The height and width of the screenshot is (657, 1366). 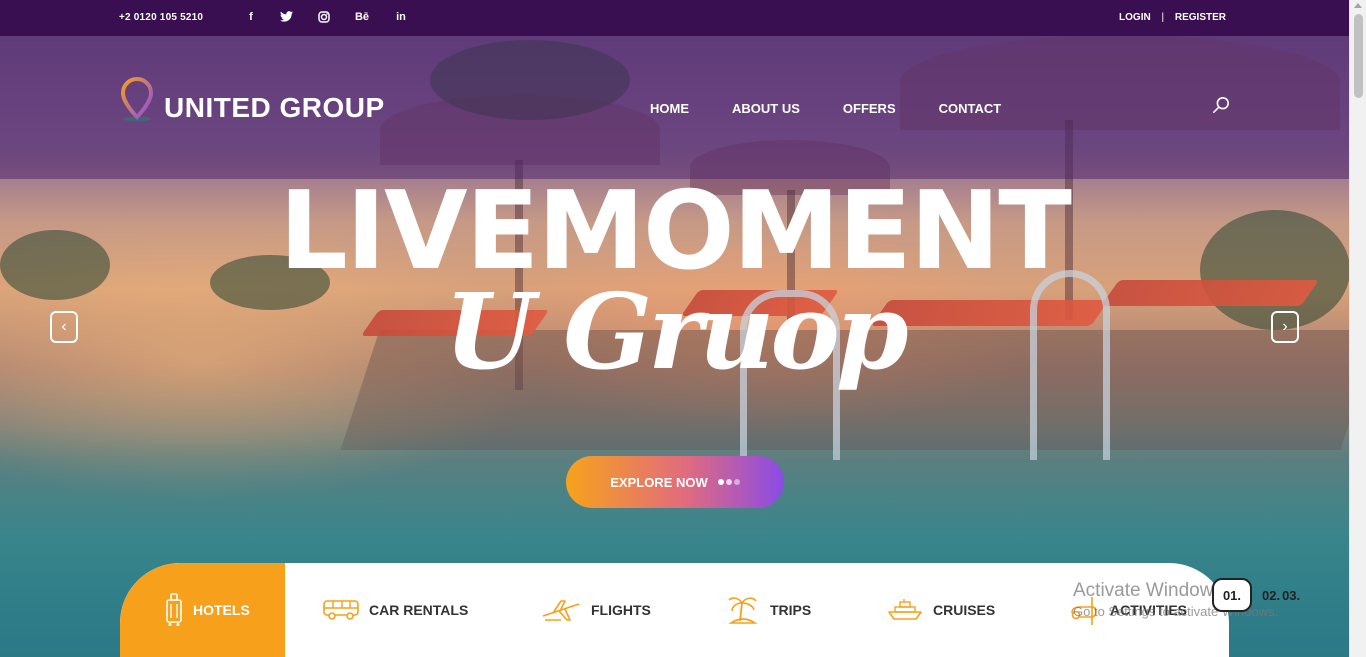 I want to click on tab-label: HOTELS, so click(x=221, y=610).